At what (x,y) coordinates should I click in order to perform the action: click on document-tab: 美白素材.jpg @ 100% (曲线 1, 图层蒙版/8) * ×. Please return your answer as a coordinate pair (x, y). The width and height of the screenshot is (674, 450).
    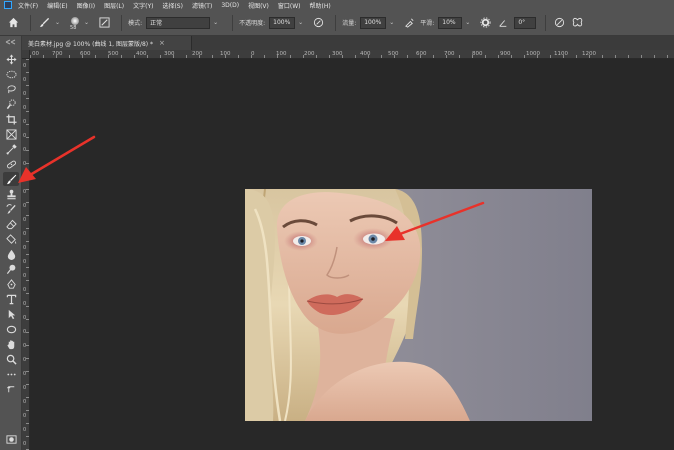
    Looking at the image, I should click on (107, 43).